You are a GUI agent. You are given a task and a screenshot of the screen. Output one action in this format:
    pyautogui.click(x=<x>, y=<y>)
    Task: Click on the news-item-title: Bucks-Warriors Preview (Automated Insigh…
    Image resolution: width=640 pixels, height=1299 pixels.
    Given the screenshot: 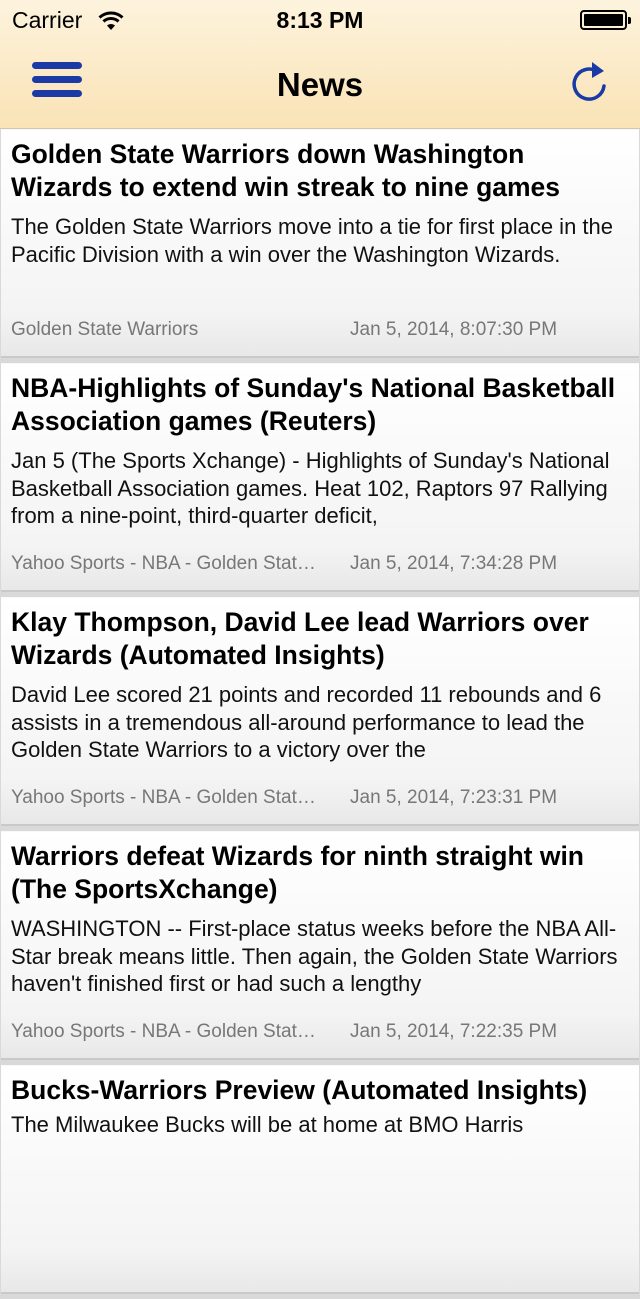 What is the action you would take?
    pyautogui.click(x=299, y=1090)
    